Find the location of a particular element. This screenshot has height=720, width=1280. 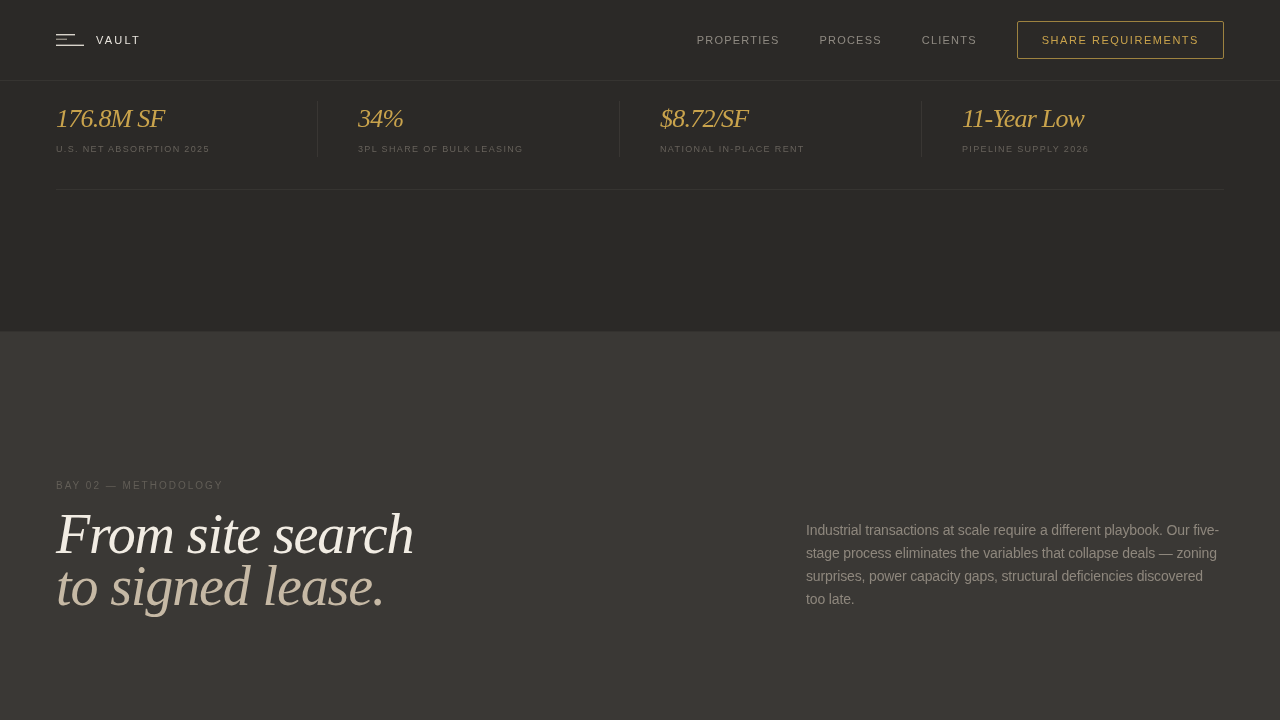

stat-value: 176.8M SF is located at coordinates (111, 119).